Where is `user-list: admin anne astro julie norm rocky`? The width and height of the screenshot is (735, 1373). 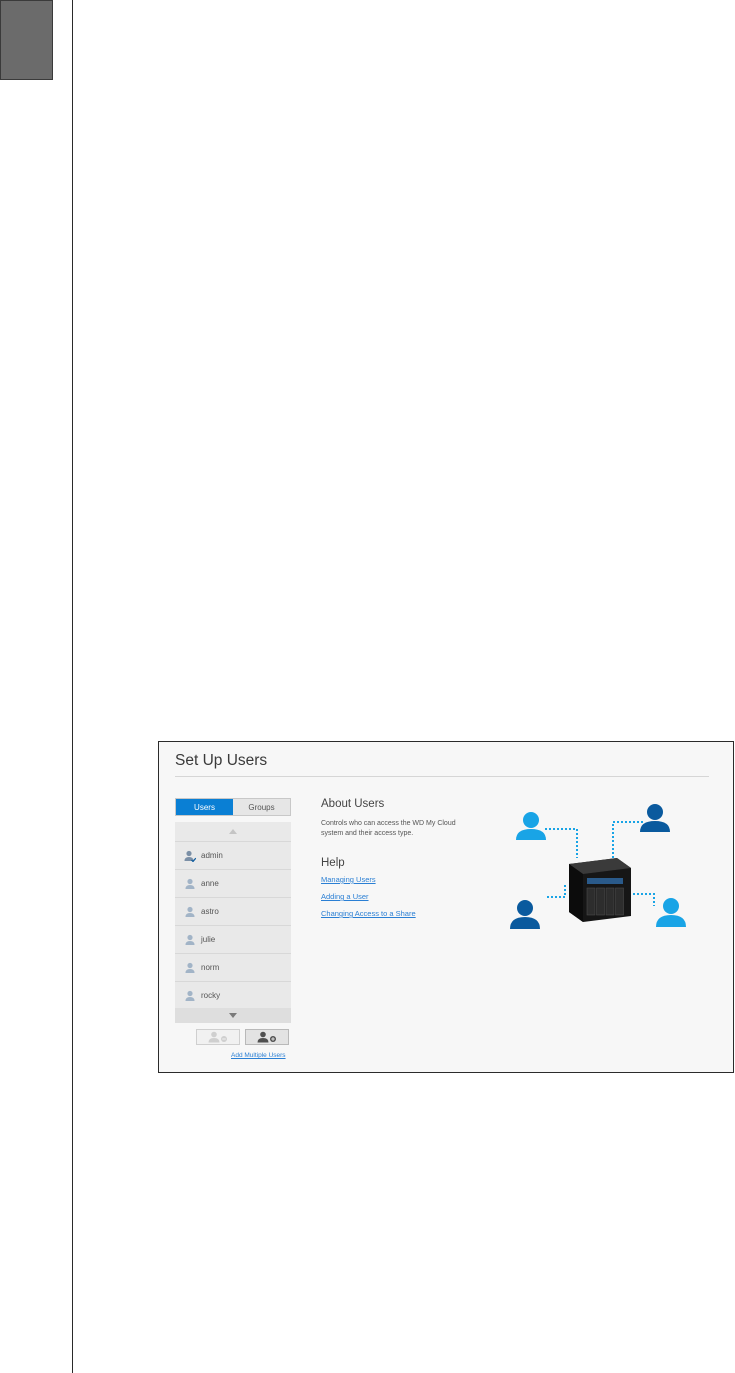 user-list: admin anne astro julie norm rocky is located at coordinates (233, 922).